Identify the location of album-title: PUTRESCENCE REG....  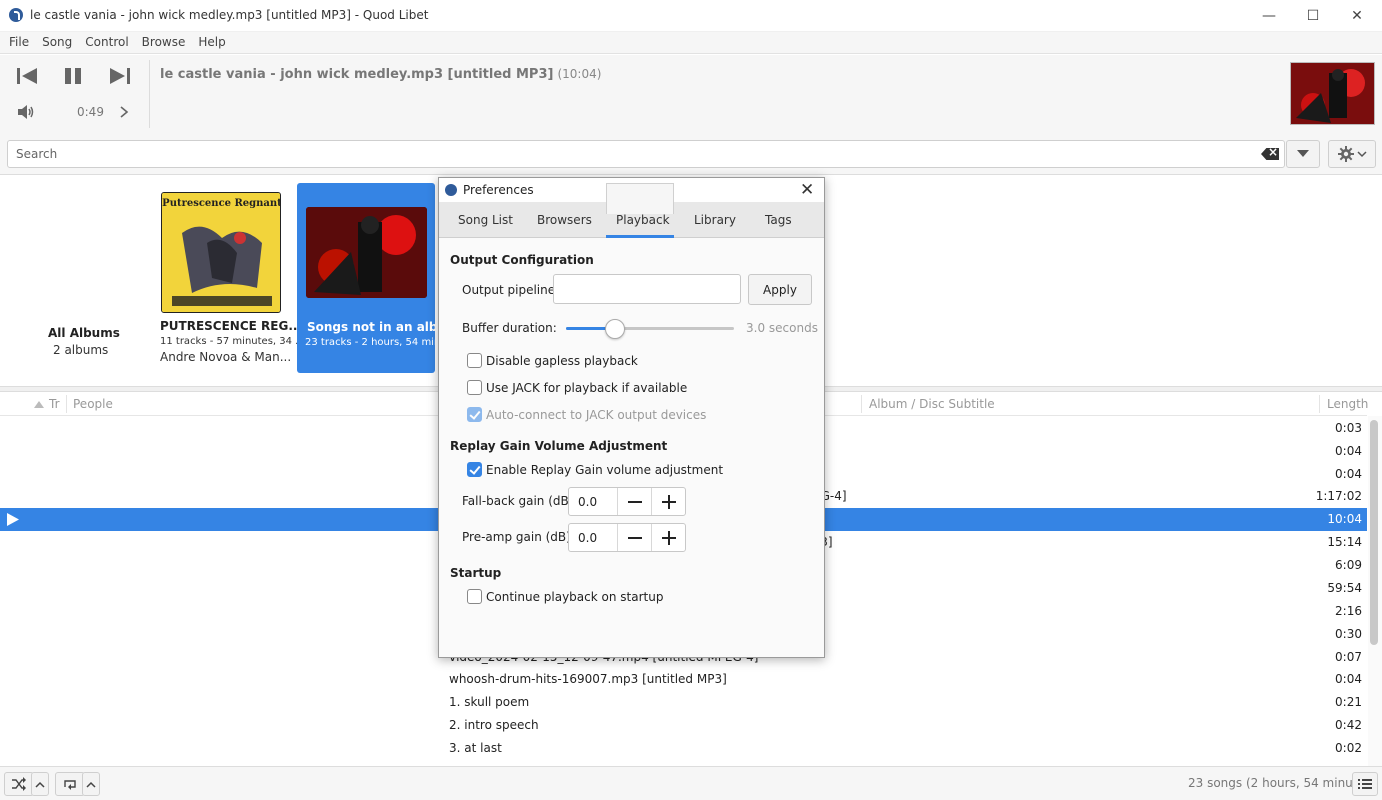
(231, 326).